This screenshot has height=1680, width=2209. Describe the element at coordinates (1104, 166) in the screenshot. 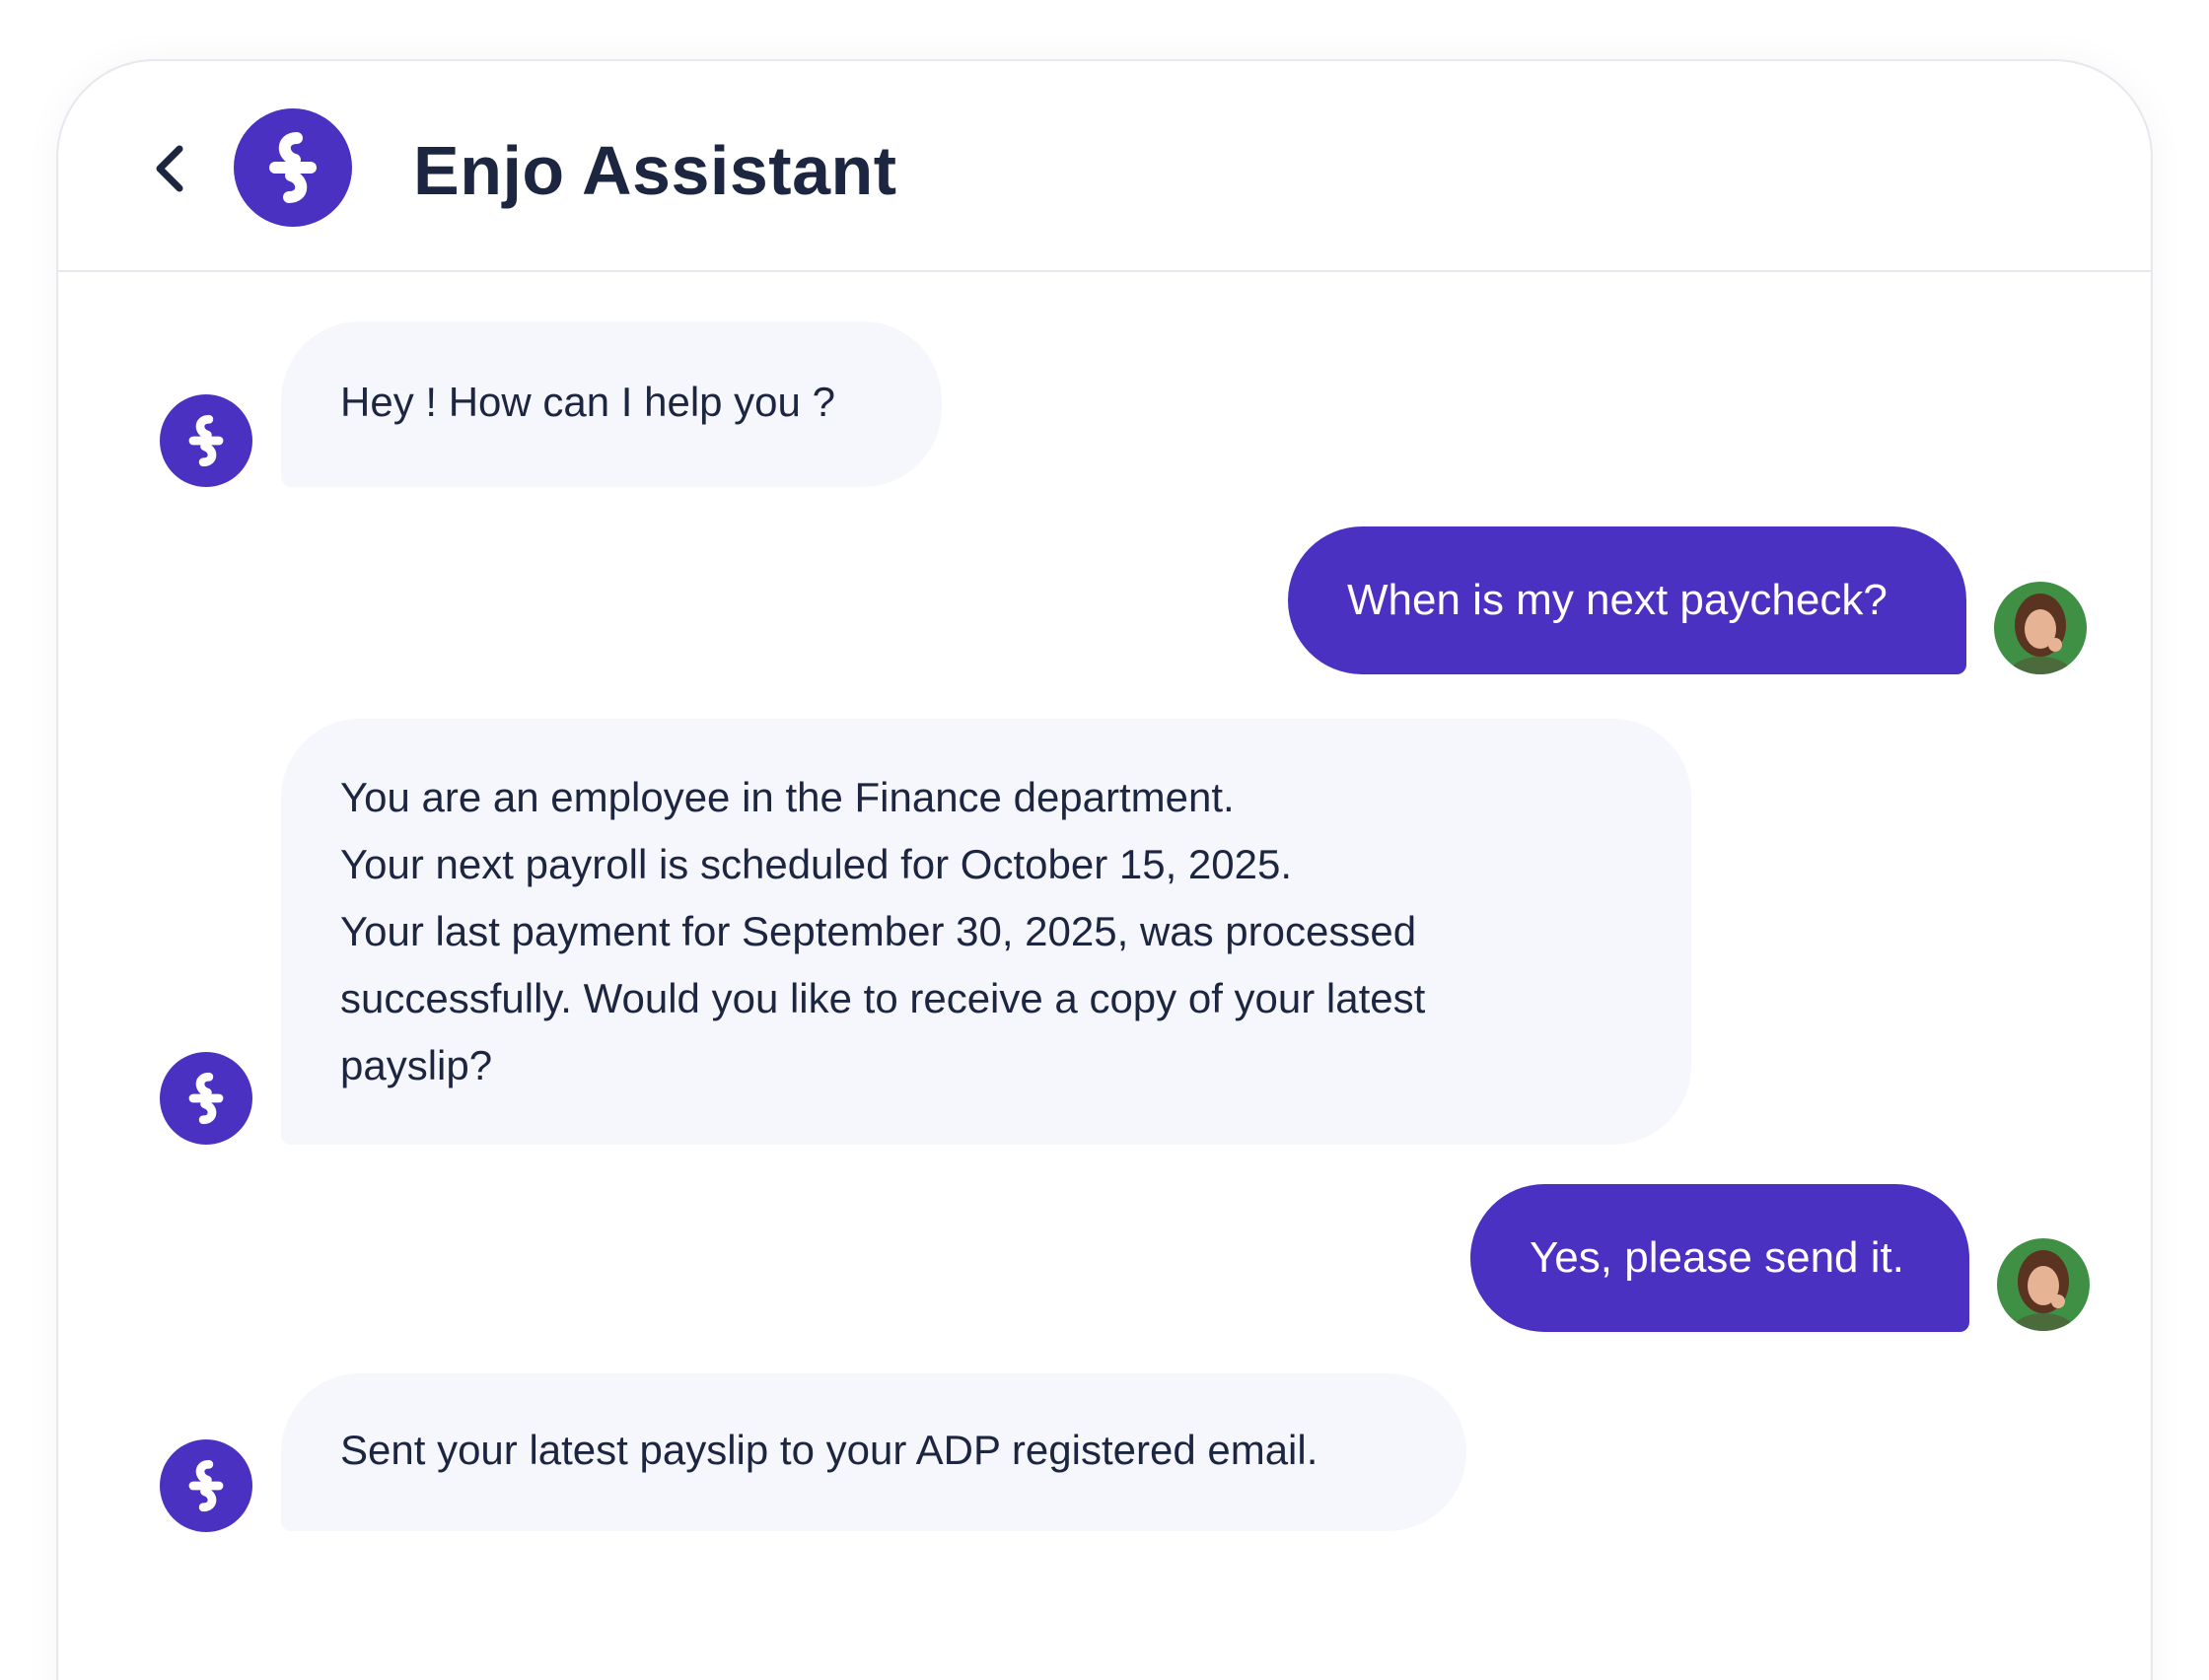

I see `chat-header: Enjo Assistant` at that location.